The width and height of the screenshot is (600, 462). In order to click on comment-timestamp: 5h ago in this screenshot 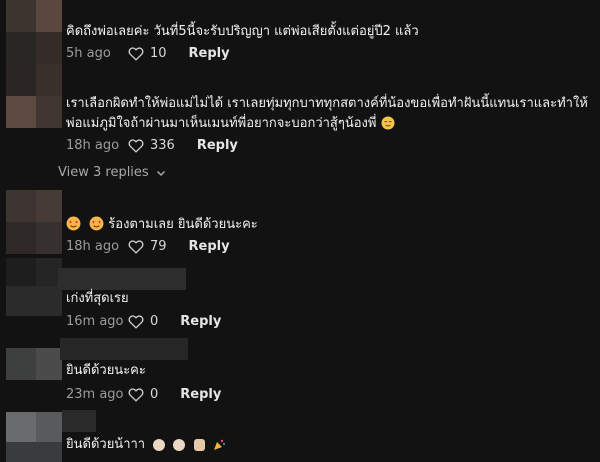, I will do `click(88, 53)`.